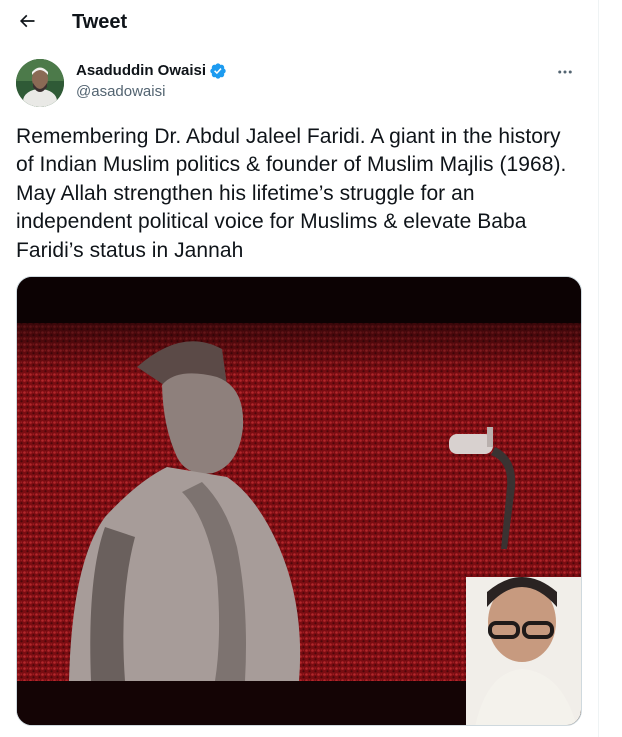  I want to click on page-title: Tweet, so click(100, 22).